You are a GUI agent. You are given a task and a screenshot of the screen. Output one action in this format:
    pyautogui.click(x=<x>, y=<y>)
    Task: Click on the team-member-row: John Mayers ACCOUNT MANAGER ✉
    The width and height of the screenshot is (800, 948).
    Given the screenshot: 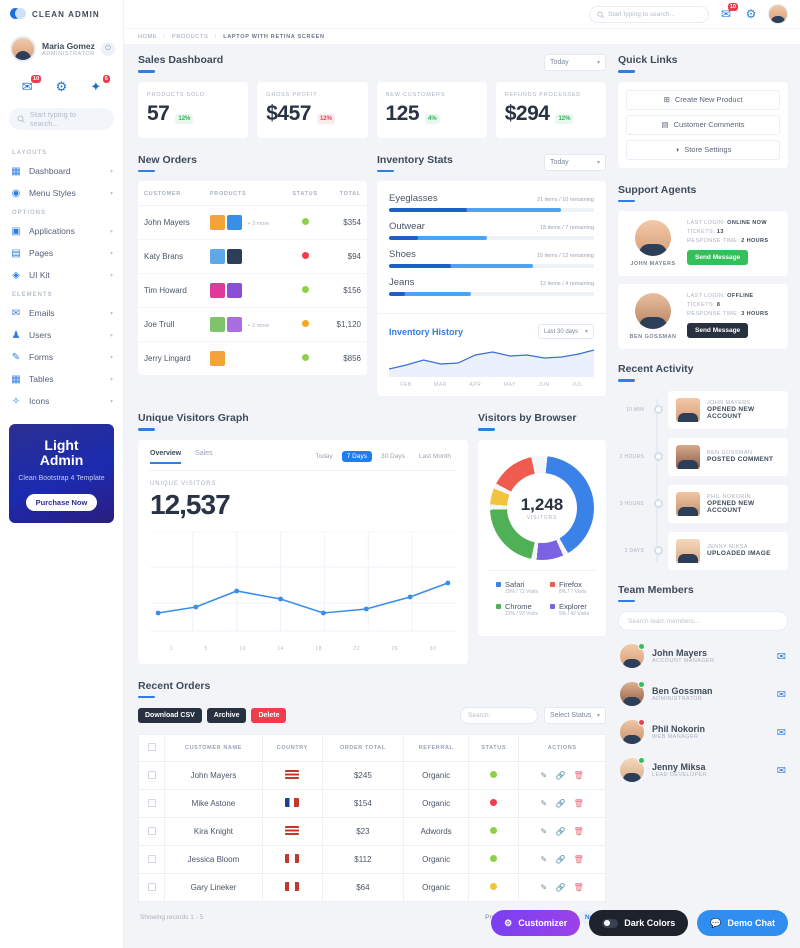 What is the action you would take?
    pyautogui.click(x=703, y=656)
    